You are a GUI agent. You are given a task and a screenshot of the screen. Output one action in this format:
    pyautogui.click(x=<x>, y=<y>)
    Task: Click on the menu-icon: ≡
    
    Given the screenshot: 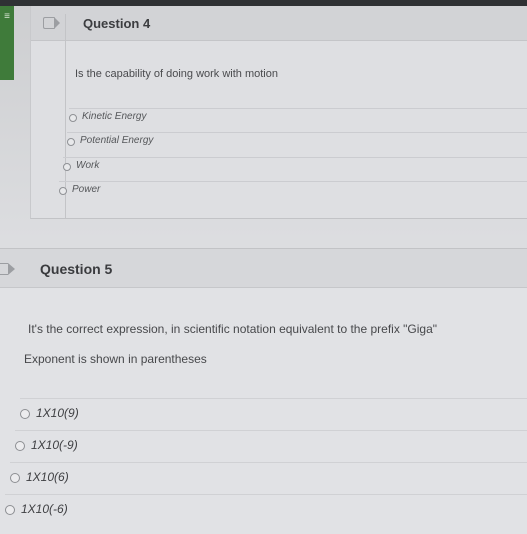 What is the action you would take?
    pyautogui.click(x=7, y=16)
    